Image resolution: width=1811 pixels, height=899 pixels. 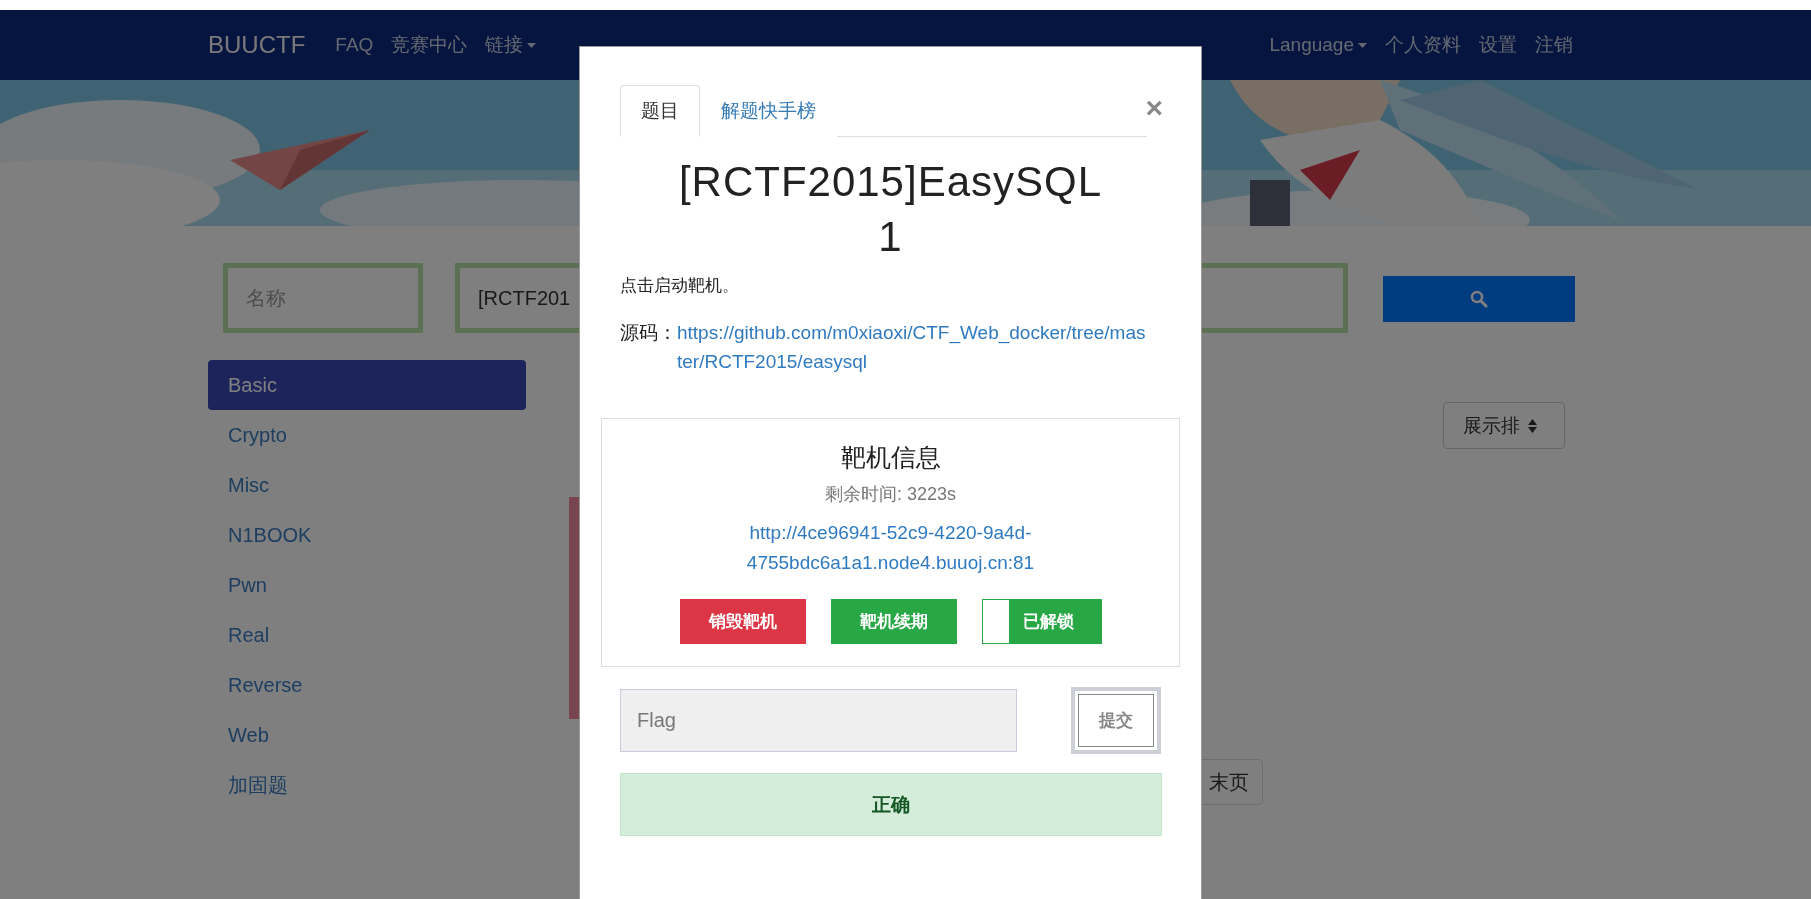 I want to click on source-link: https://github.com/m0xiaoxi/CTF_Web_docker/tree/master/RCTF2015/easysql, so click(x=913, y=348).